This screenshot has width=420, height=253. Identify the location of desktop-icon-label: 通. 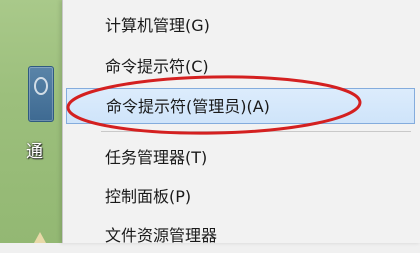
(34, 152).